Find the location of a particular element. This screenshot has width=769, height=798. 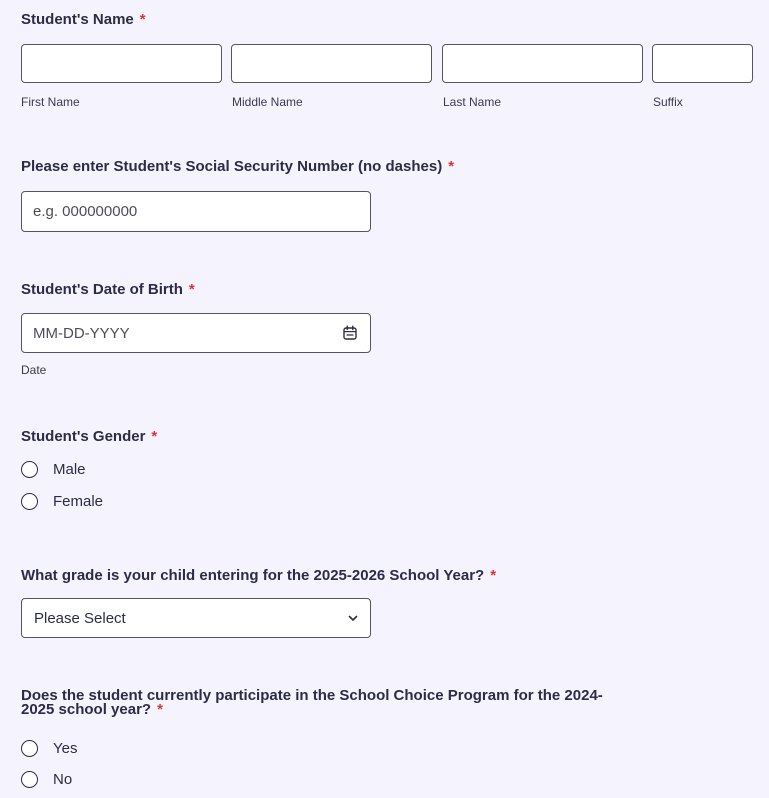

last-name-sublabel: Last Name is located at coordinates (472, 102).